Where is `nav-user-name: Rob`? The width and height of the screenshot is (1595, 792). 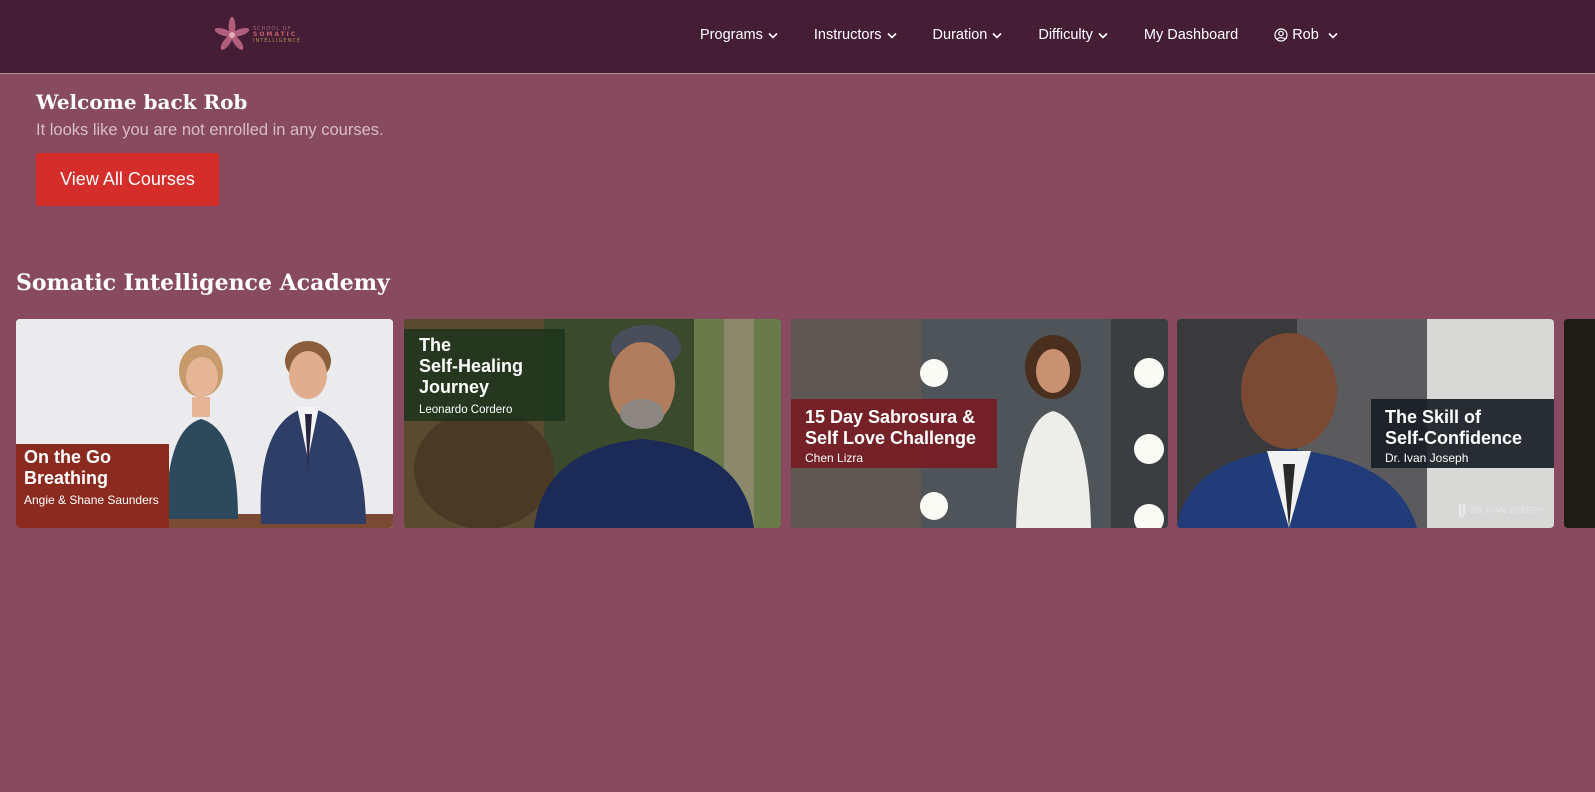
nav-user-name: Rob is located at coordinates (1305, 35).